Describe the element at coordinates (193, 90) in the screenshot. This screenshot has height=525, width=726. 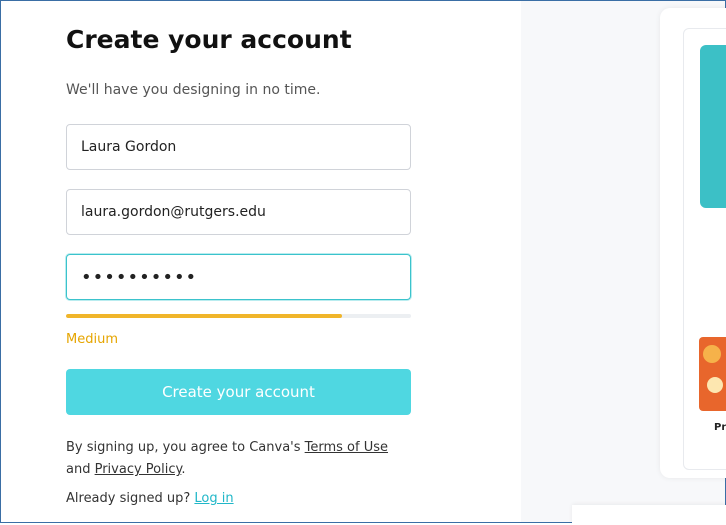
I see `page-subtitle: We'll have you designing in no time.` at that location.